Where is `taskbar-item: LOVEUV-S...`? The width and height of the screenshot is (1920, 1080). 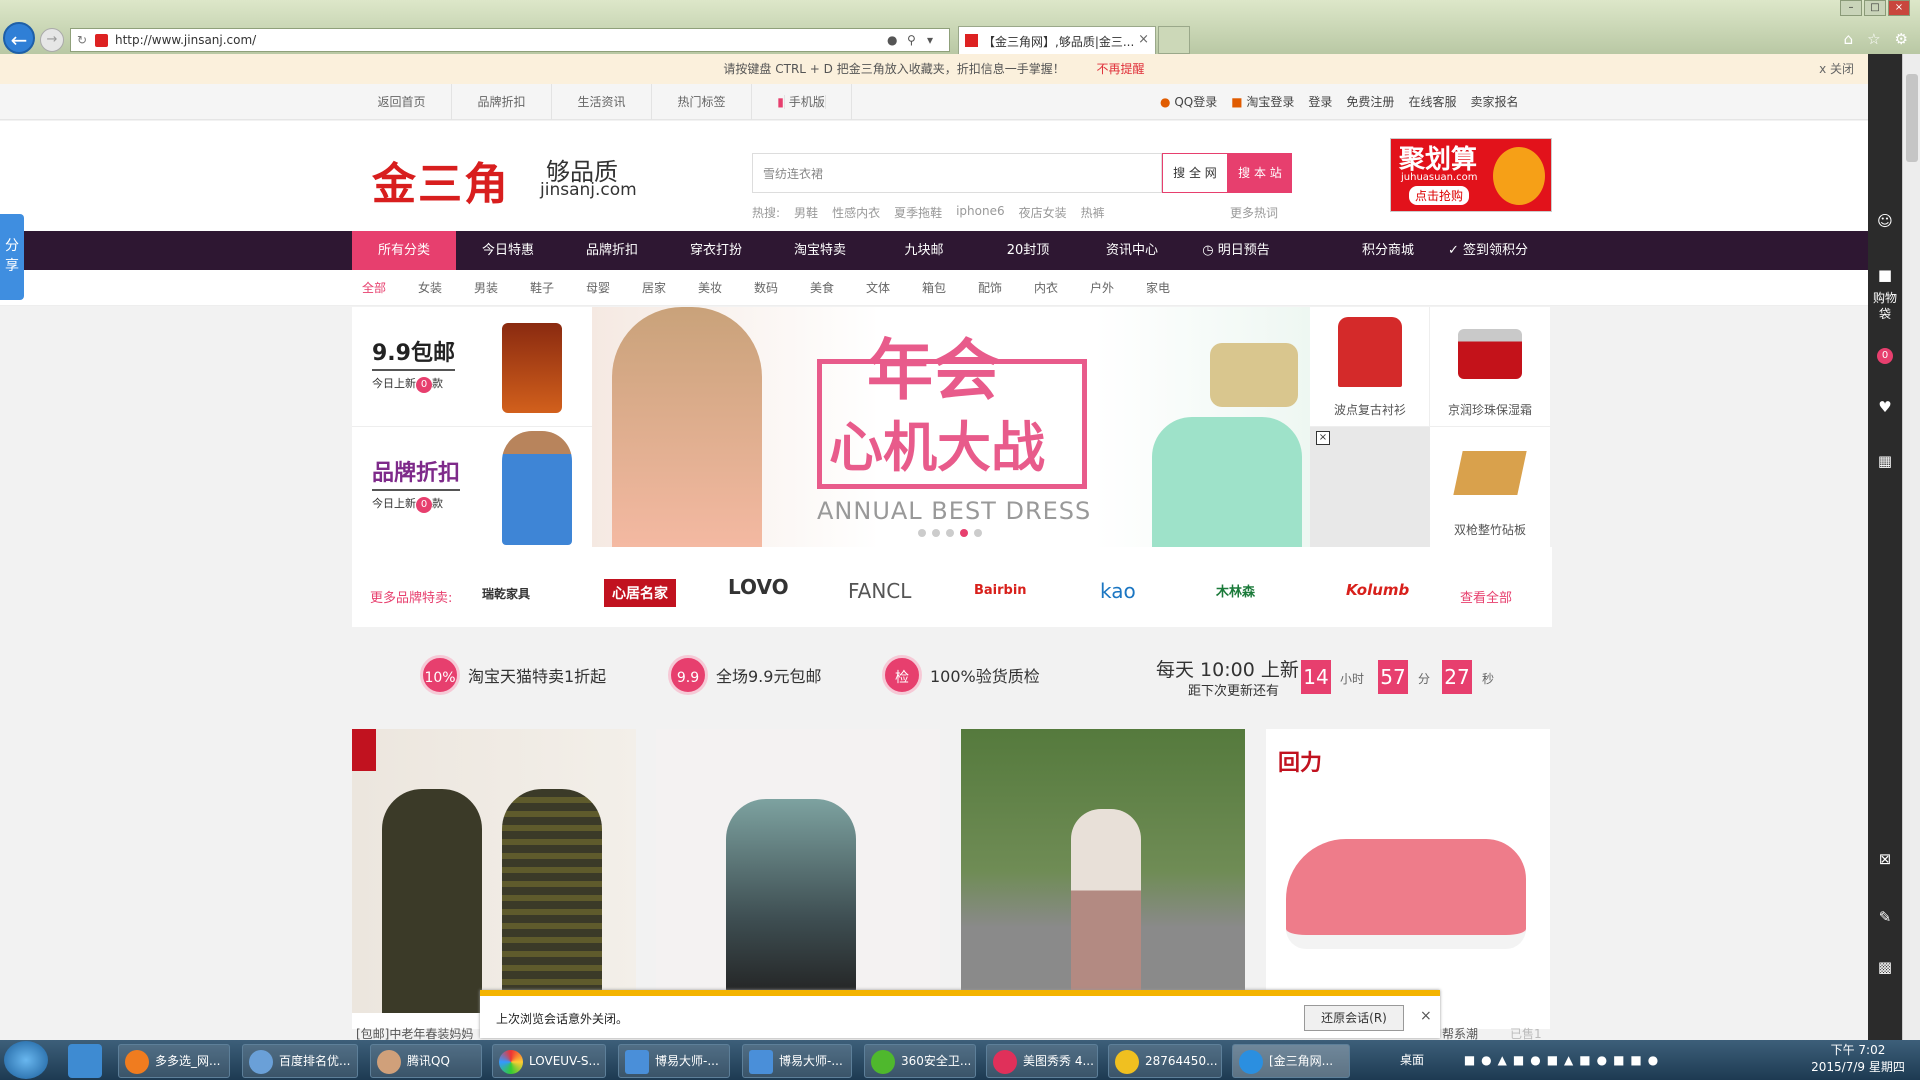 taskbar-item: LOVEUV-S... is located at coordinates (549, 1061).